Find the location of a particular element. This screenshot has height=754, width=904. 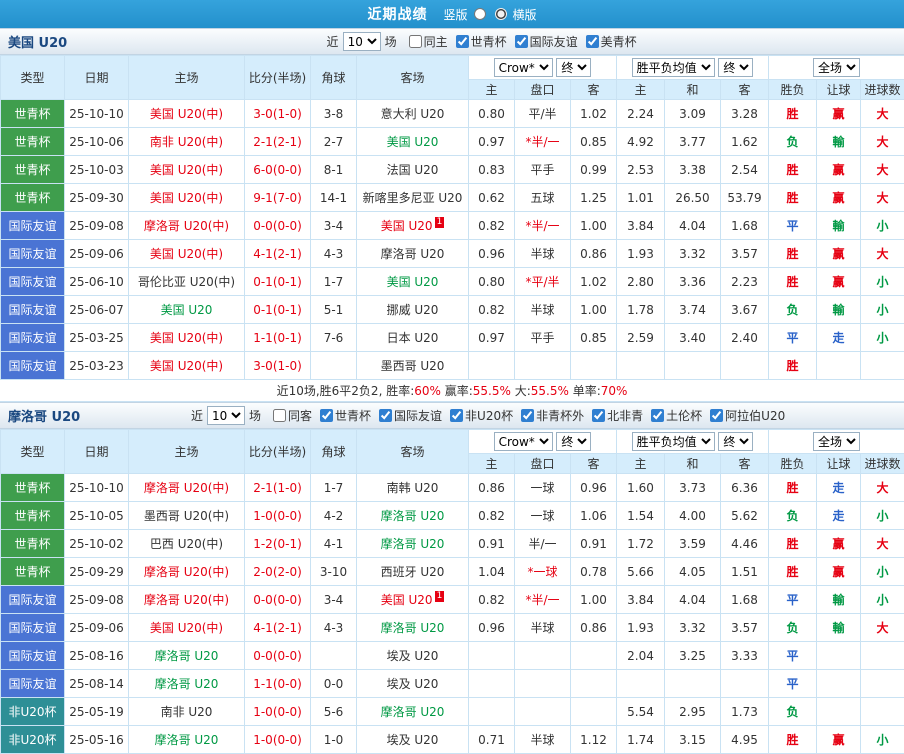

odds-away-cell: 0.99 is located at coordinates (594, 170).